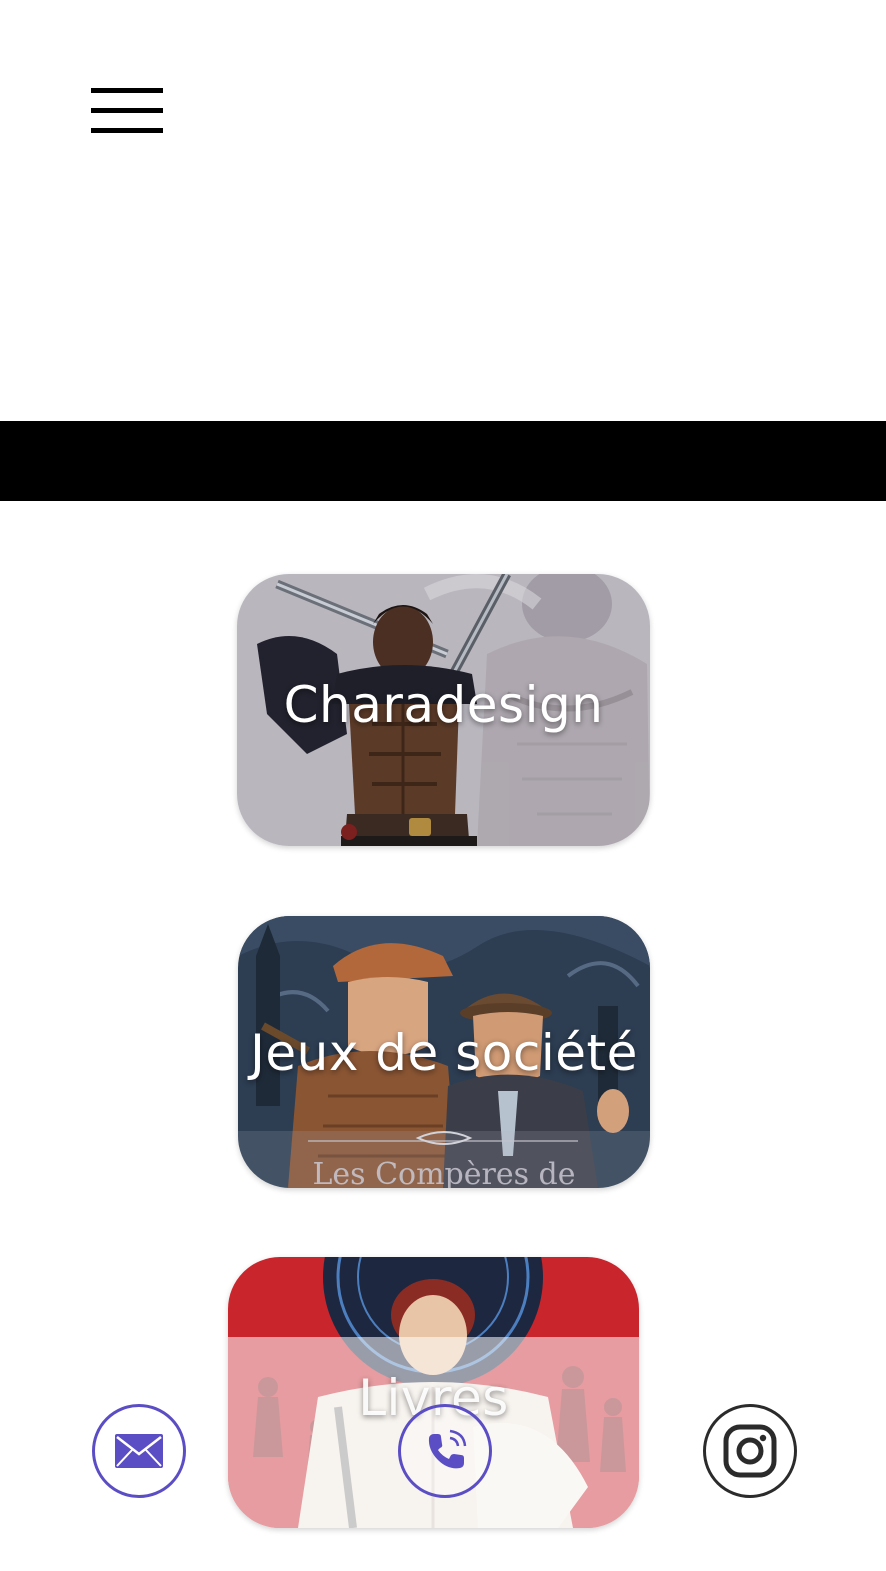 This screenshot has width=886, height=1571. I want to click on instagram-button, so click(750, 1451).